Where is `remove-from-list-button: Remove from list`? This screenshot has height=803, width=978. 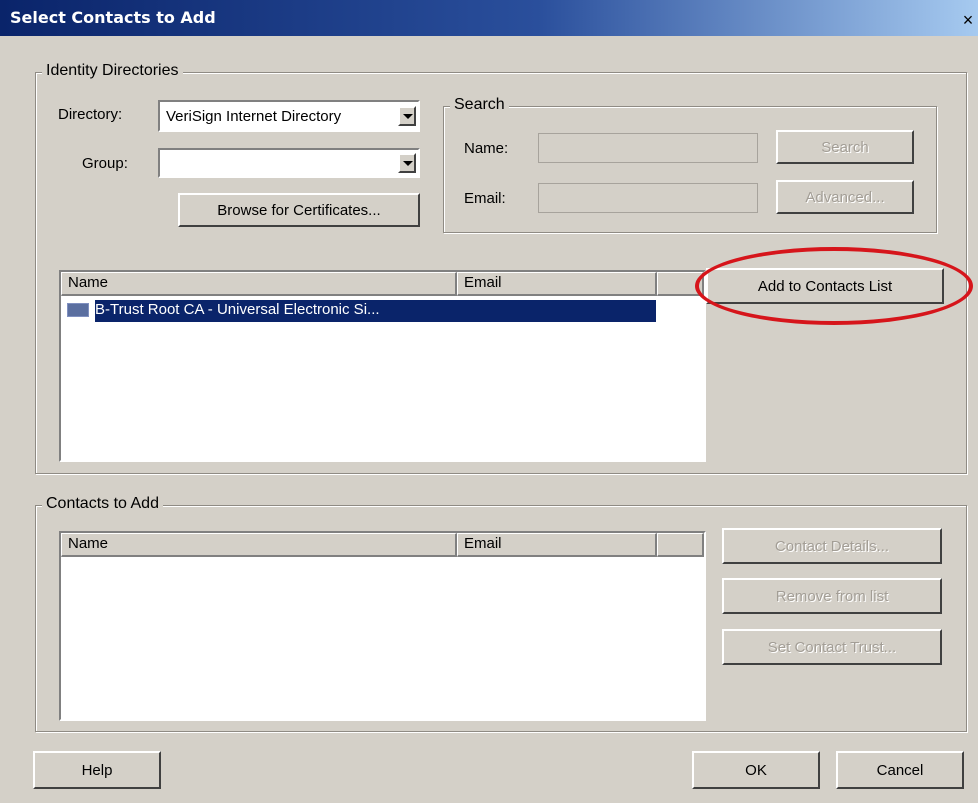
remove-from-list-button: Remove from list is located at coordinates (832, 596).